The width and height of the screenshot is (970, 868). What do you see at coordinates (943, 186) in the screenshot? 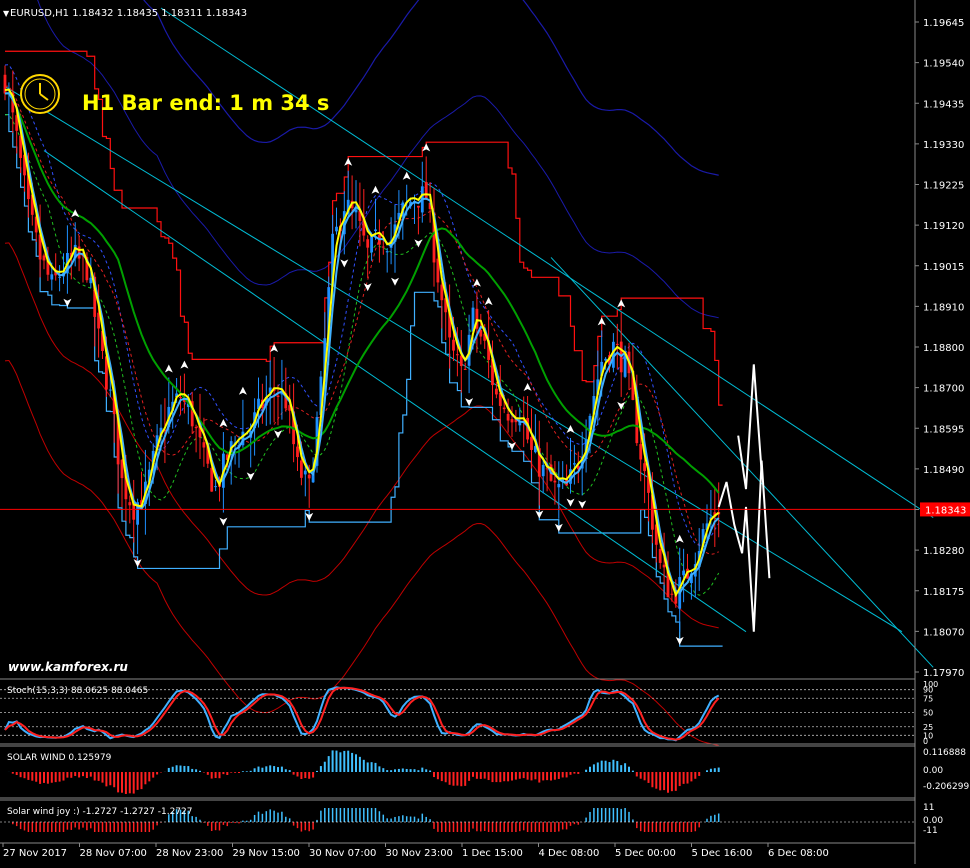
I see `y-tick-label: 1.19225` at bounding box center [943, 186].